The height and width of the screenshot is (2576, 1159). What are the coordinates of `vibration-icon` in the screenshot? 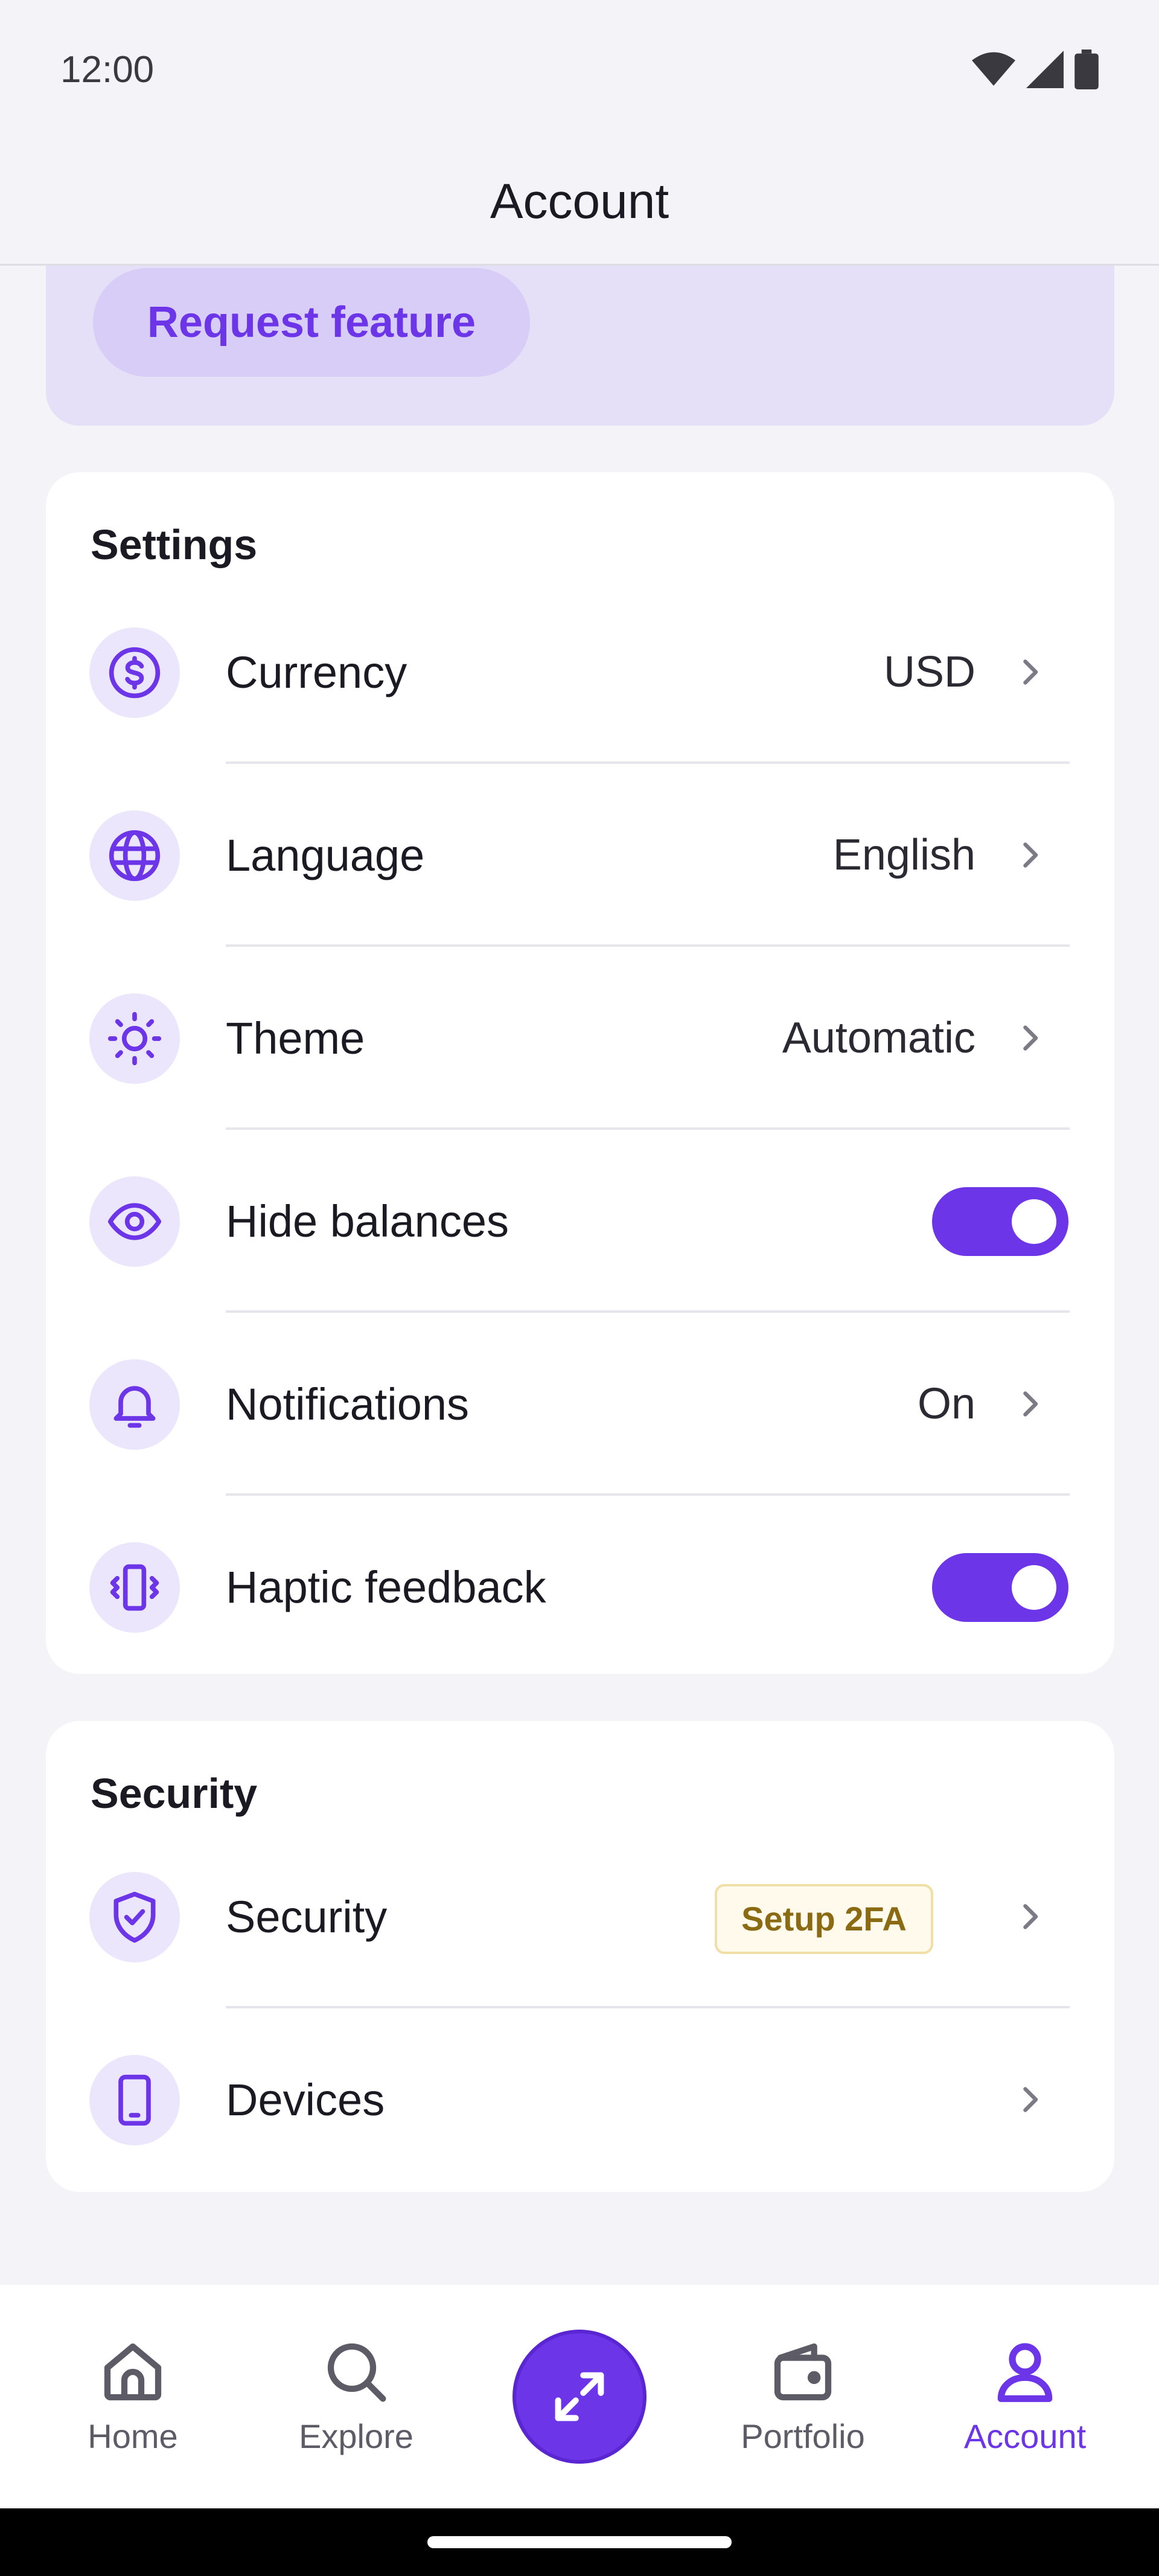 It's located at (134, 1587).